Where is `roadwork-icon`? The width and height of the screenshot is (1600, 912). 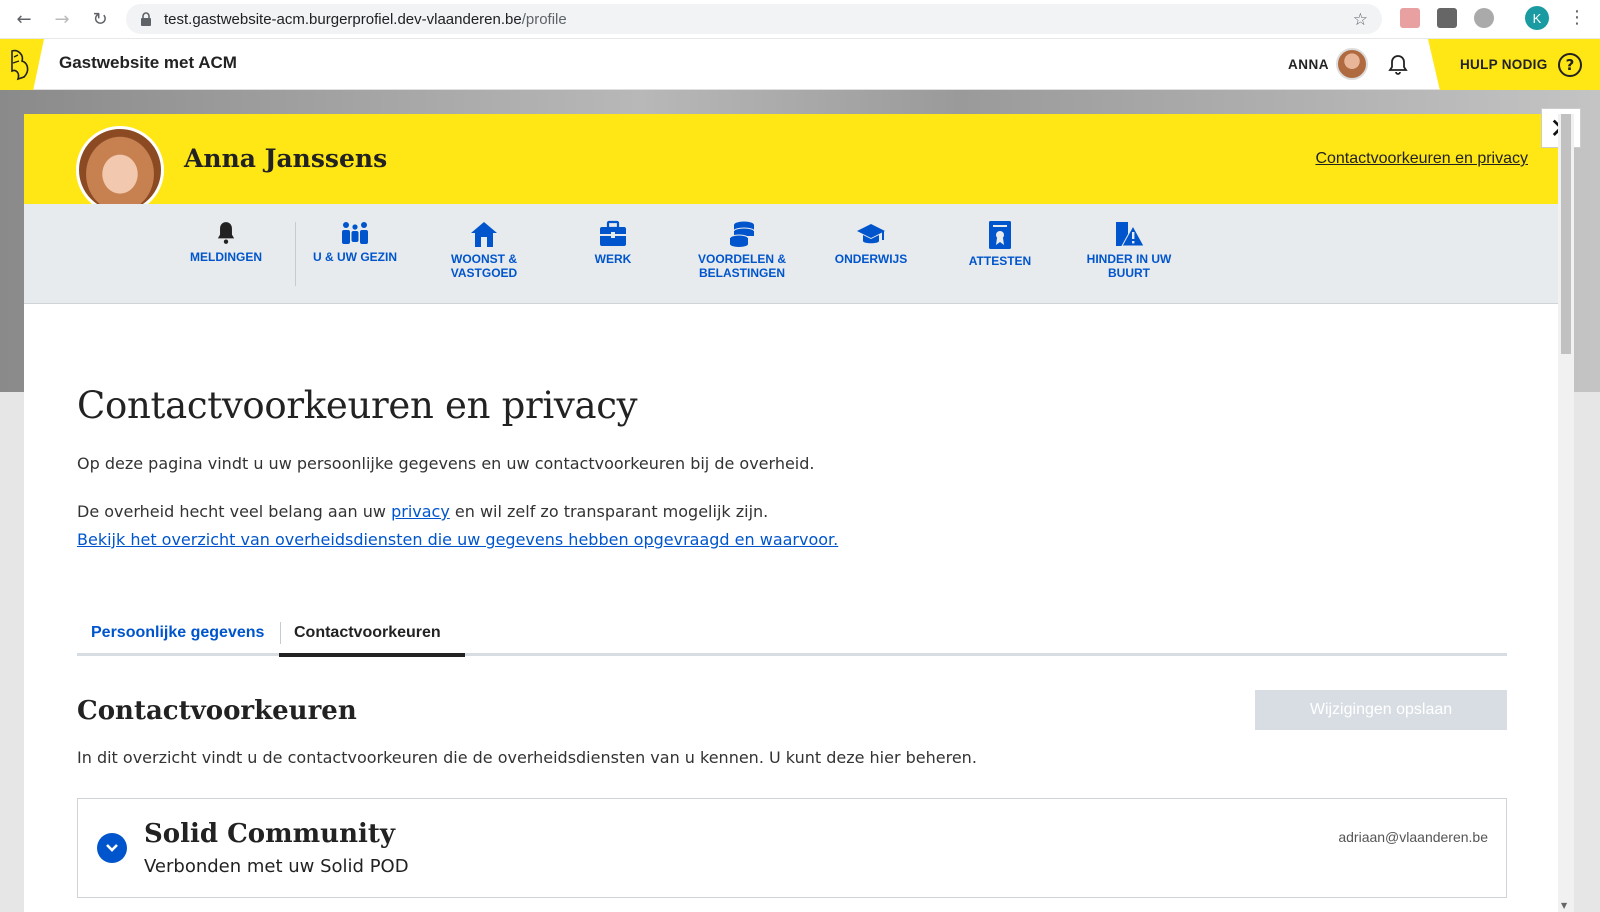
roadwork-icon is located at coordinates (1130, 234).